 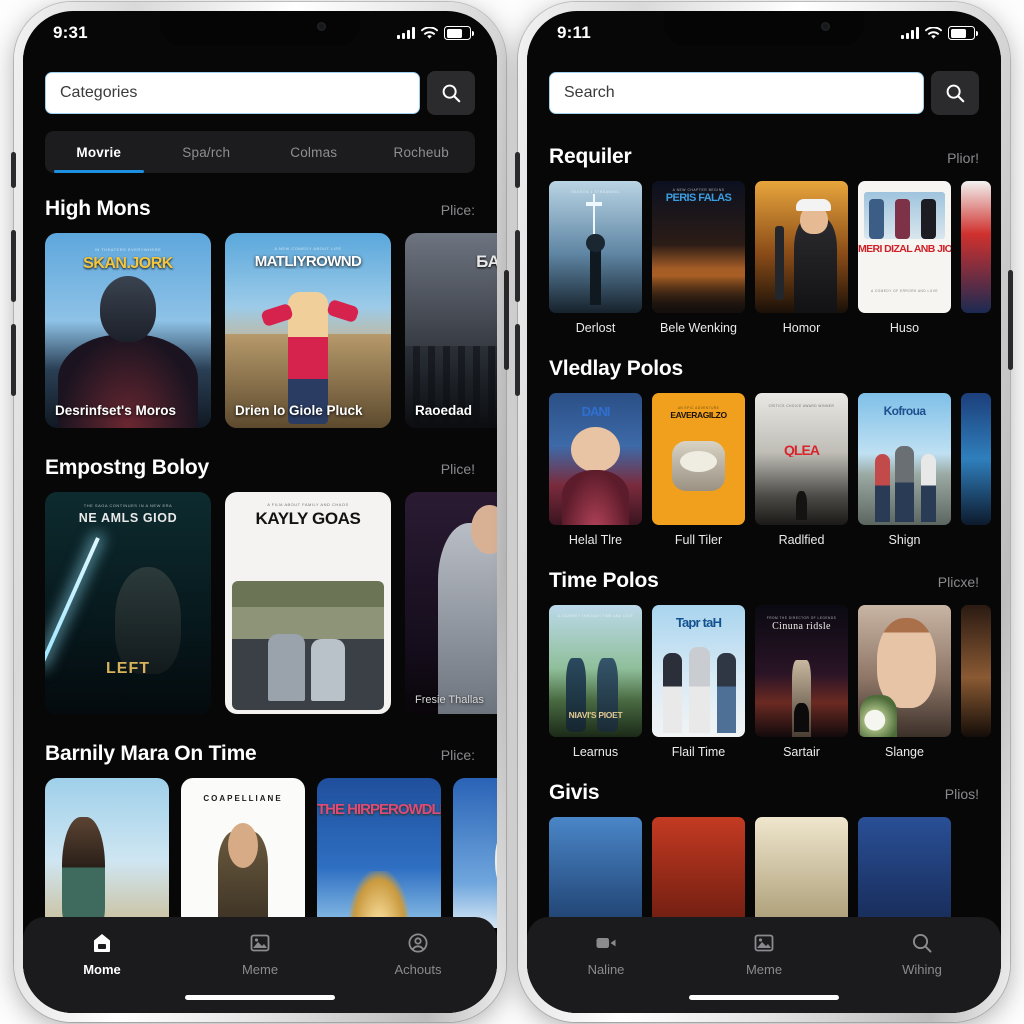 What do you see at coordinates (963, 33) in the screenshot?
I see `battery-icon` at bounding box center [963, 33].